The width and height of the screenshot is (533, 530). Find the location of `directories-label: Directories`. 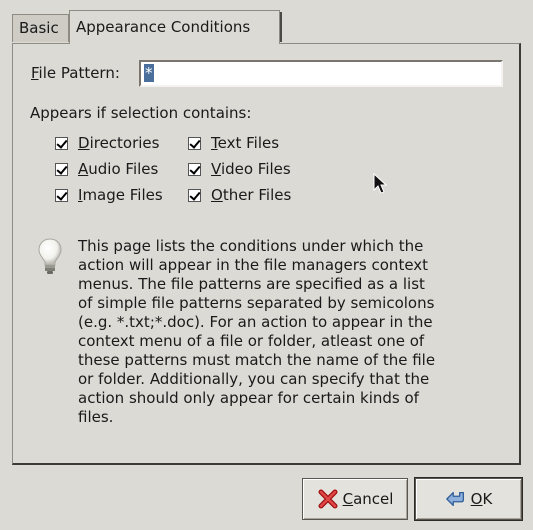

directories-label: Directories is located at coordinates (119, 143).